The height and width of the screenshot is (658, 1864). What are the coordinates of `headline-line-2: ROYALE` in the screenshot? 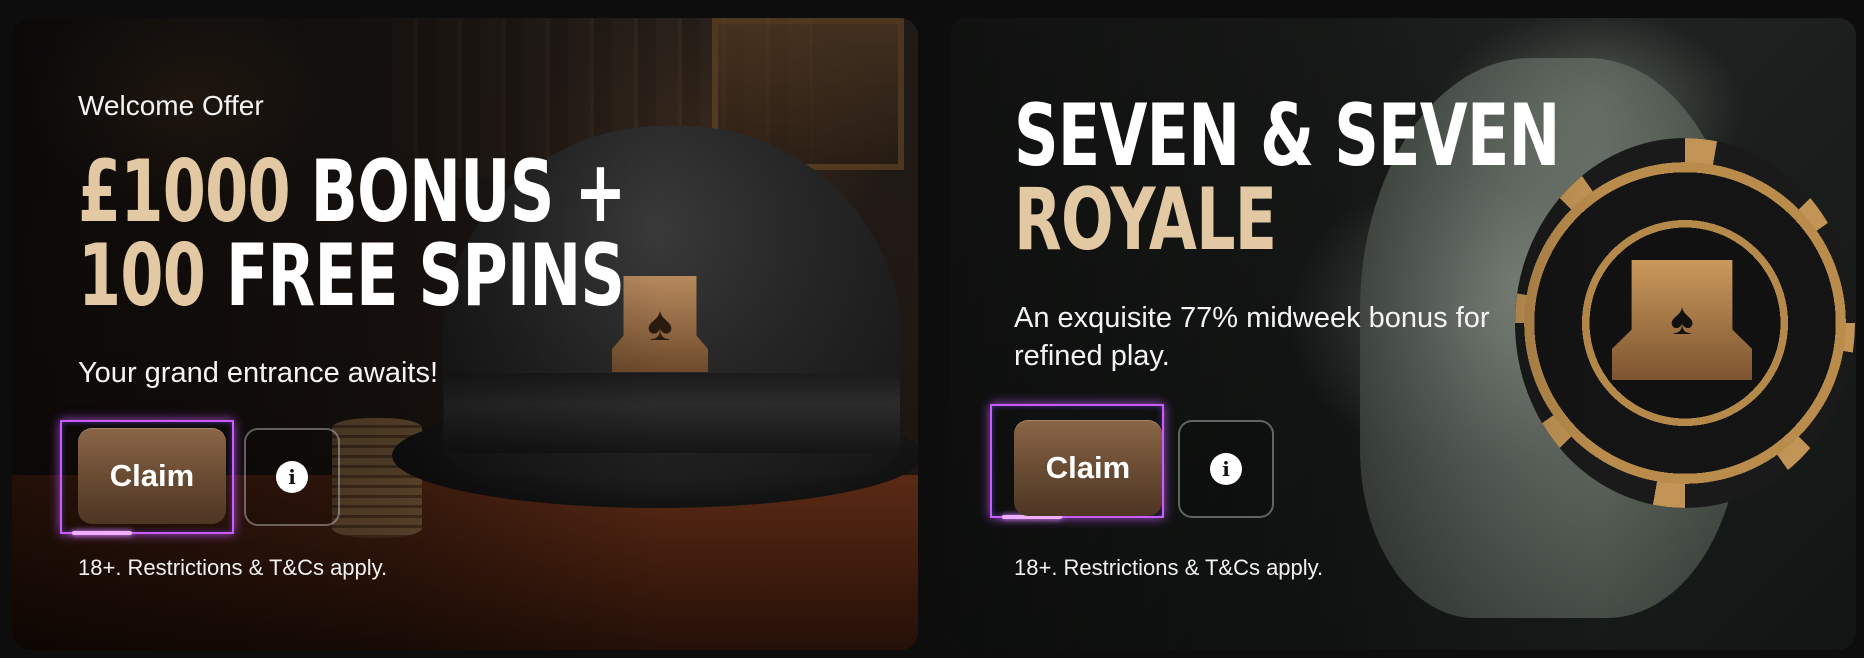 It's located at (1145, 220).